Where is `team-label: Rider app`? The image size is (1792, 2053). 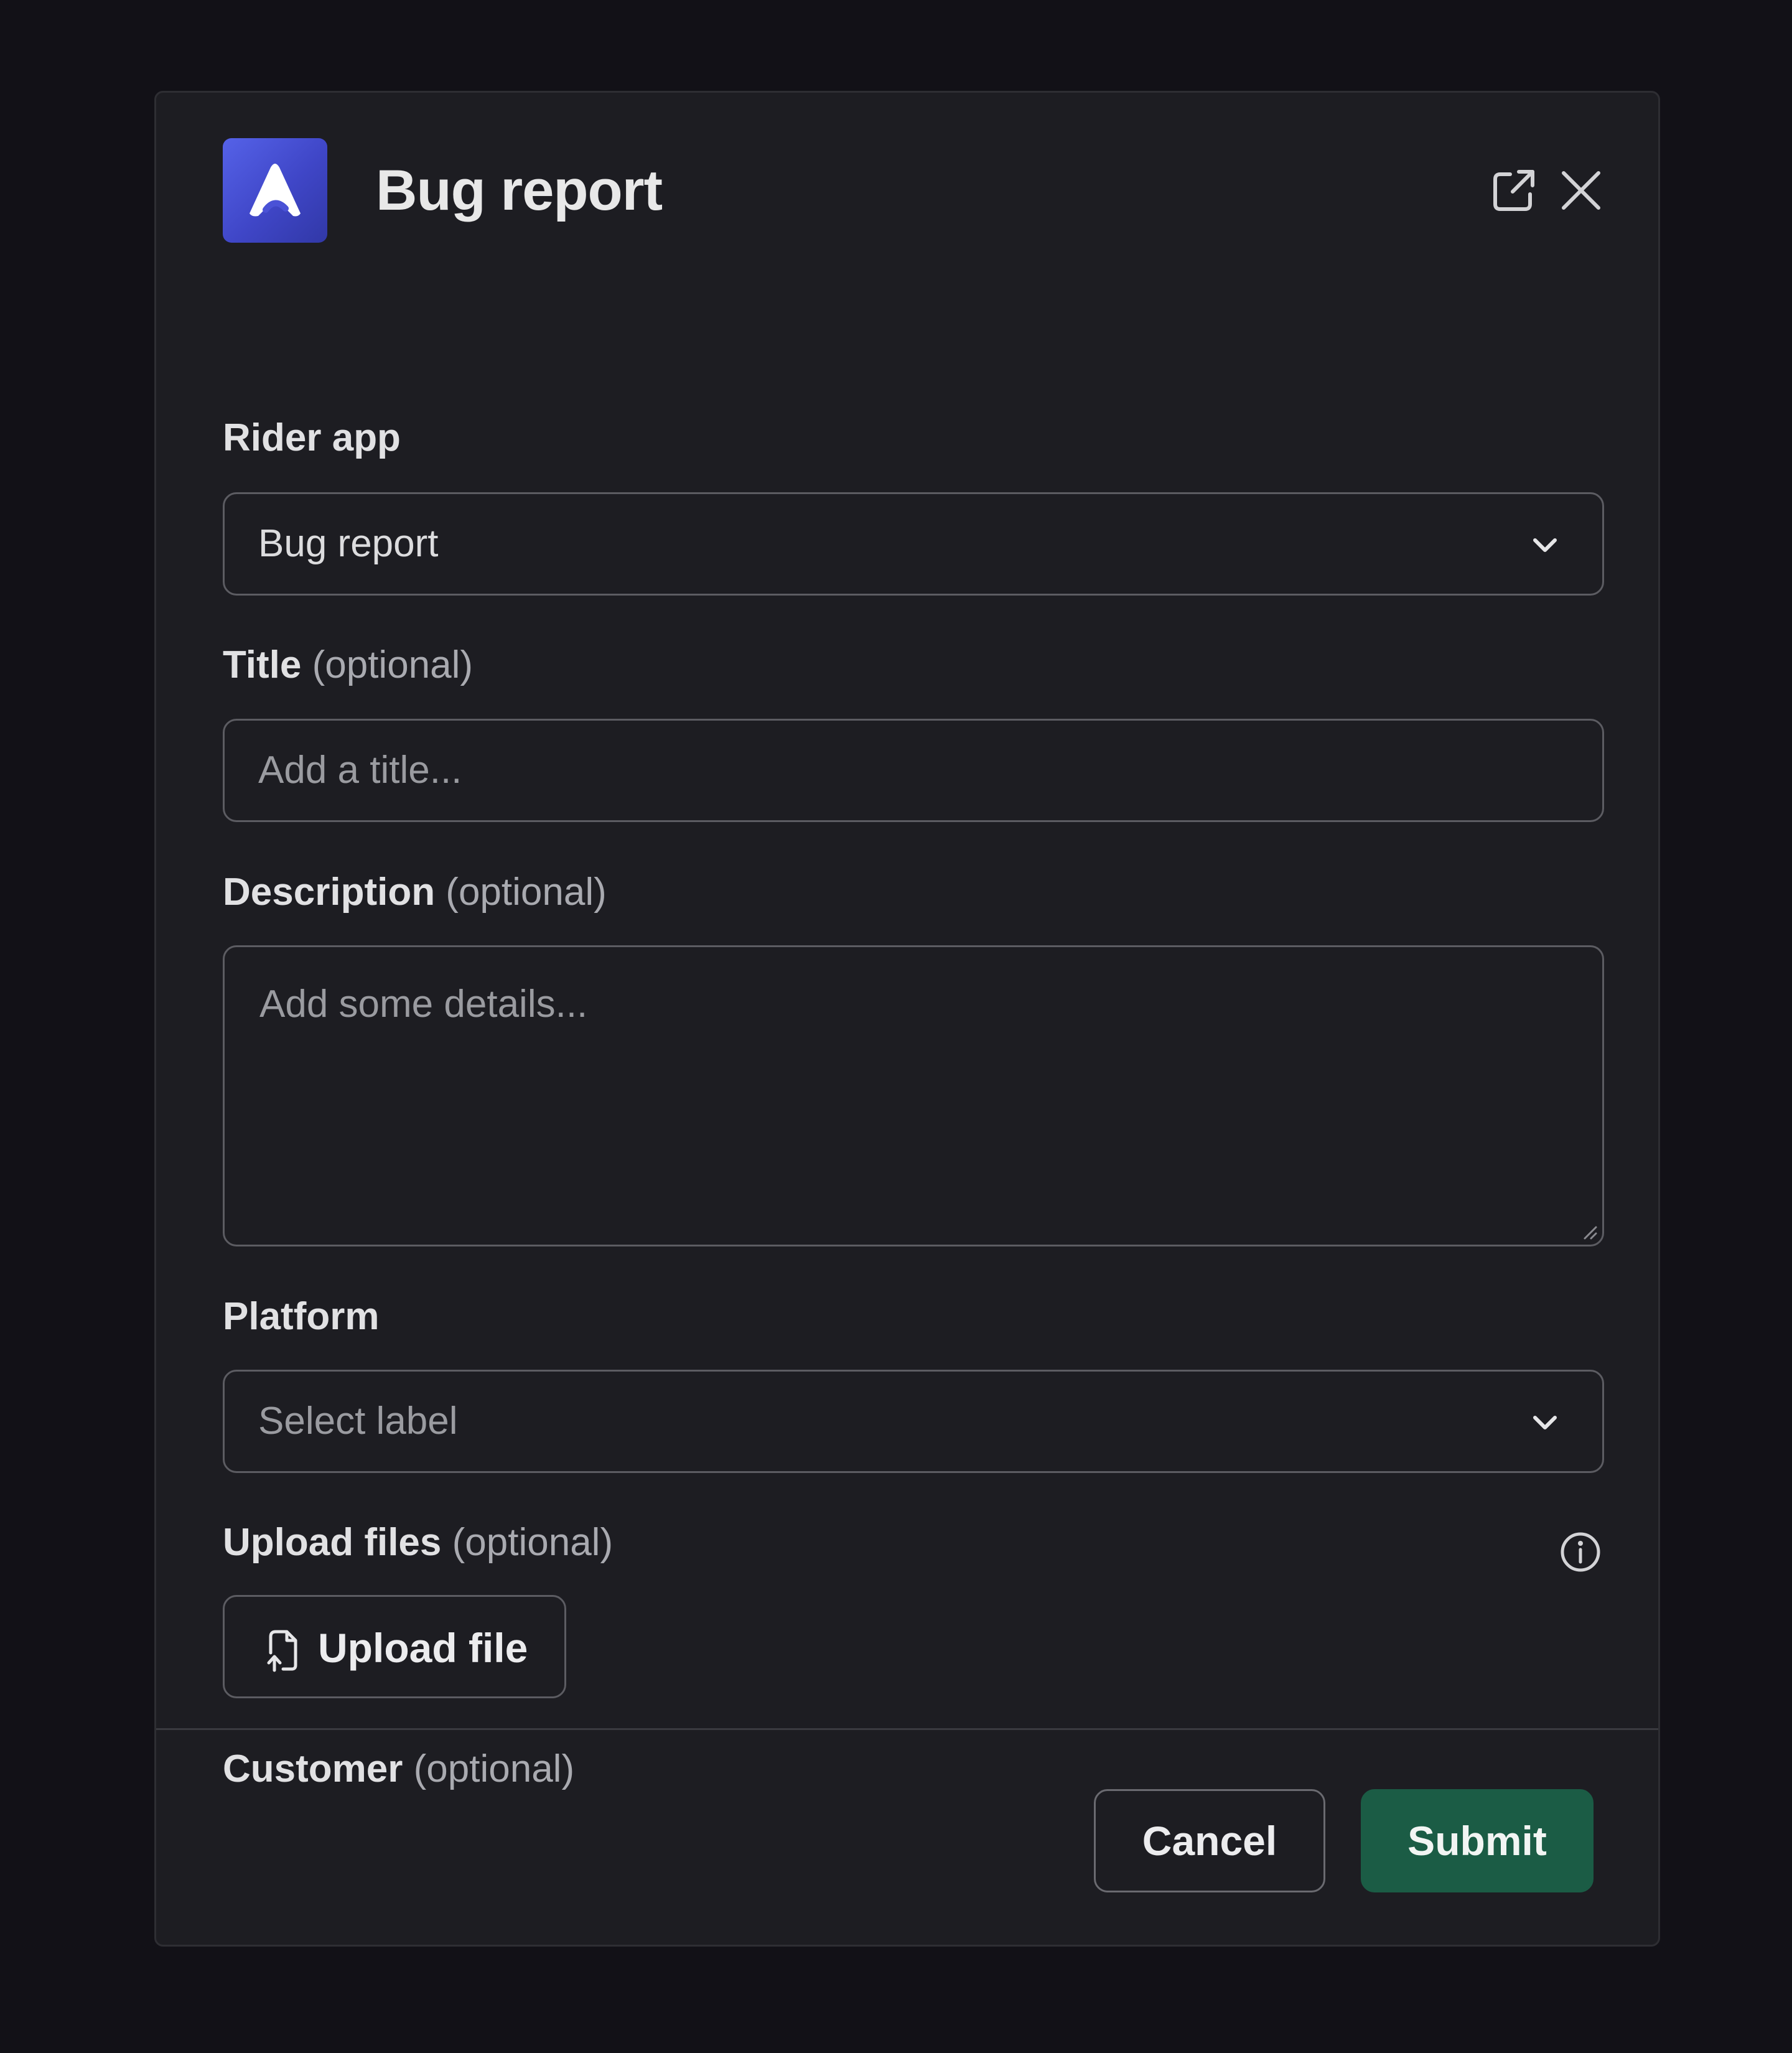 team-label: Rider app is located at coordinates (312, 438).